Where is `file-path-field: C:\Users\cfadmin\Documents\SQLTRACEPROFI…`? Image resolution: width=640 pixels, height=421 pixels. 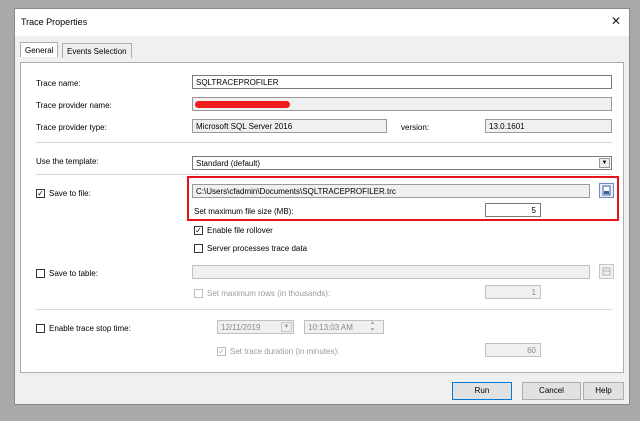 file-path-field: C:\Users\cfadmin\Documents\SQLTRACEPROFI… is located at coordinates (391, 191).